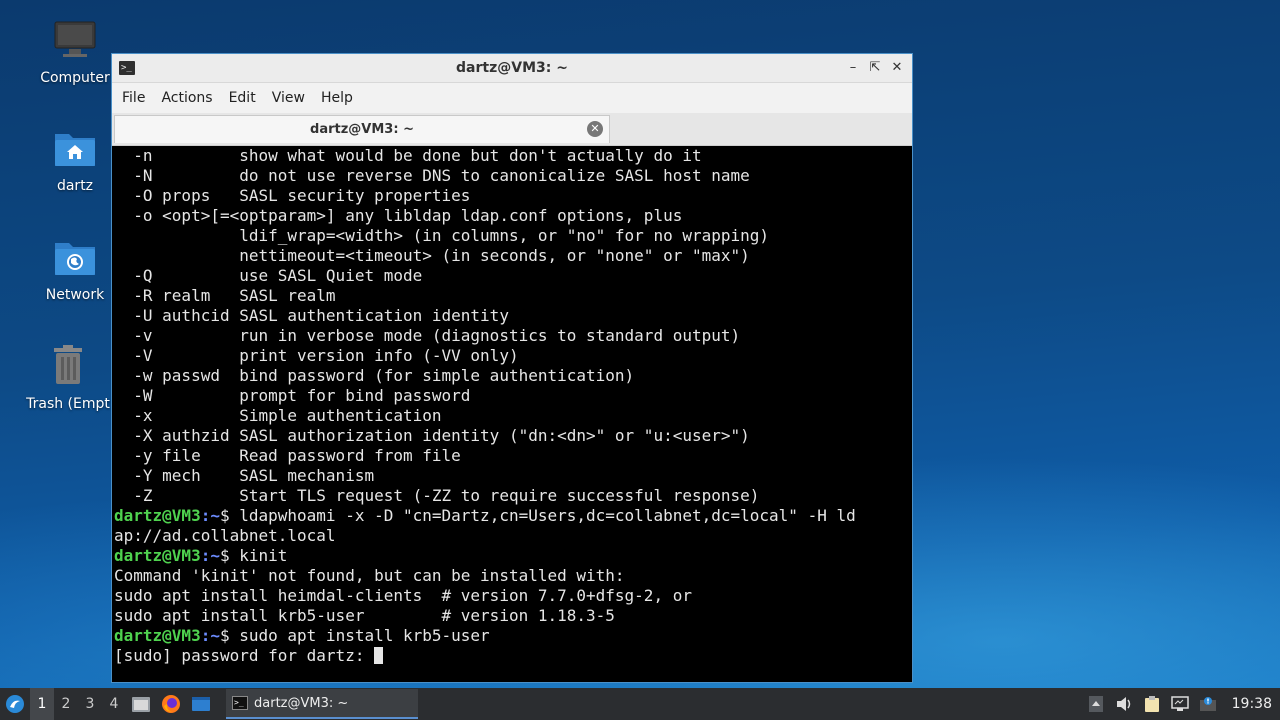  What do you see at coordinates (75, 150) in the screenshot?
I see `home-folder-icon` at bounding box center [75, 150].